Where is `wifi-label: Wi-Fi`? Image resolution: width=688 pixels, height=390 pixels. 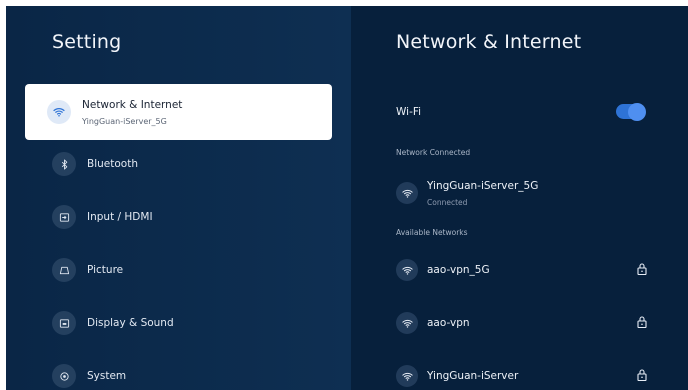
wifi-label: Wi-Fi is located at coordinates (409, 112).